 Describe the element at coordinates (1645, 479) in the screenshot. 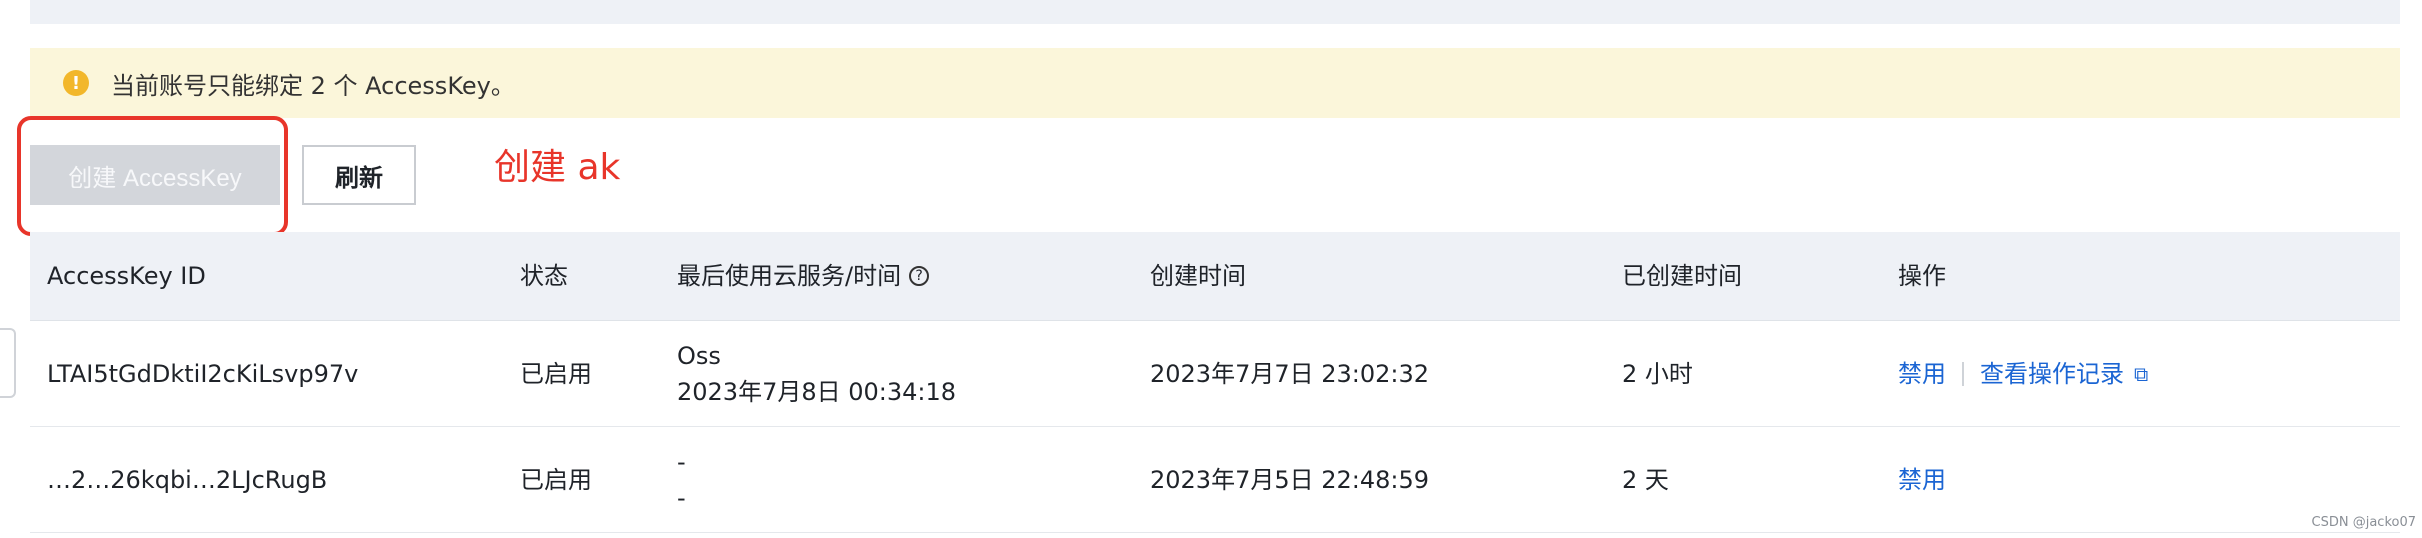

I see `age: 2 天` at that location.